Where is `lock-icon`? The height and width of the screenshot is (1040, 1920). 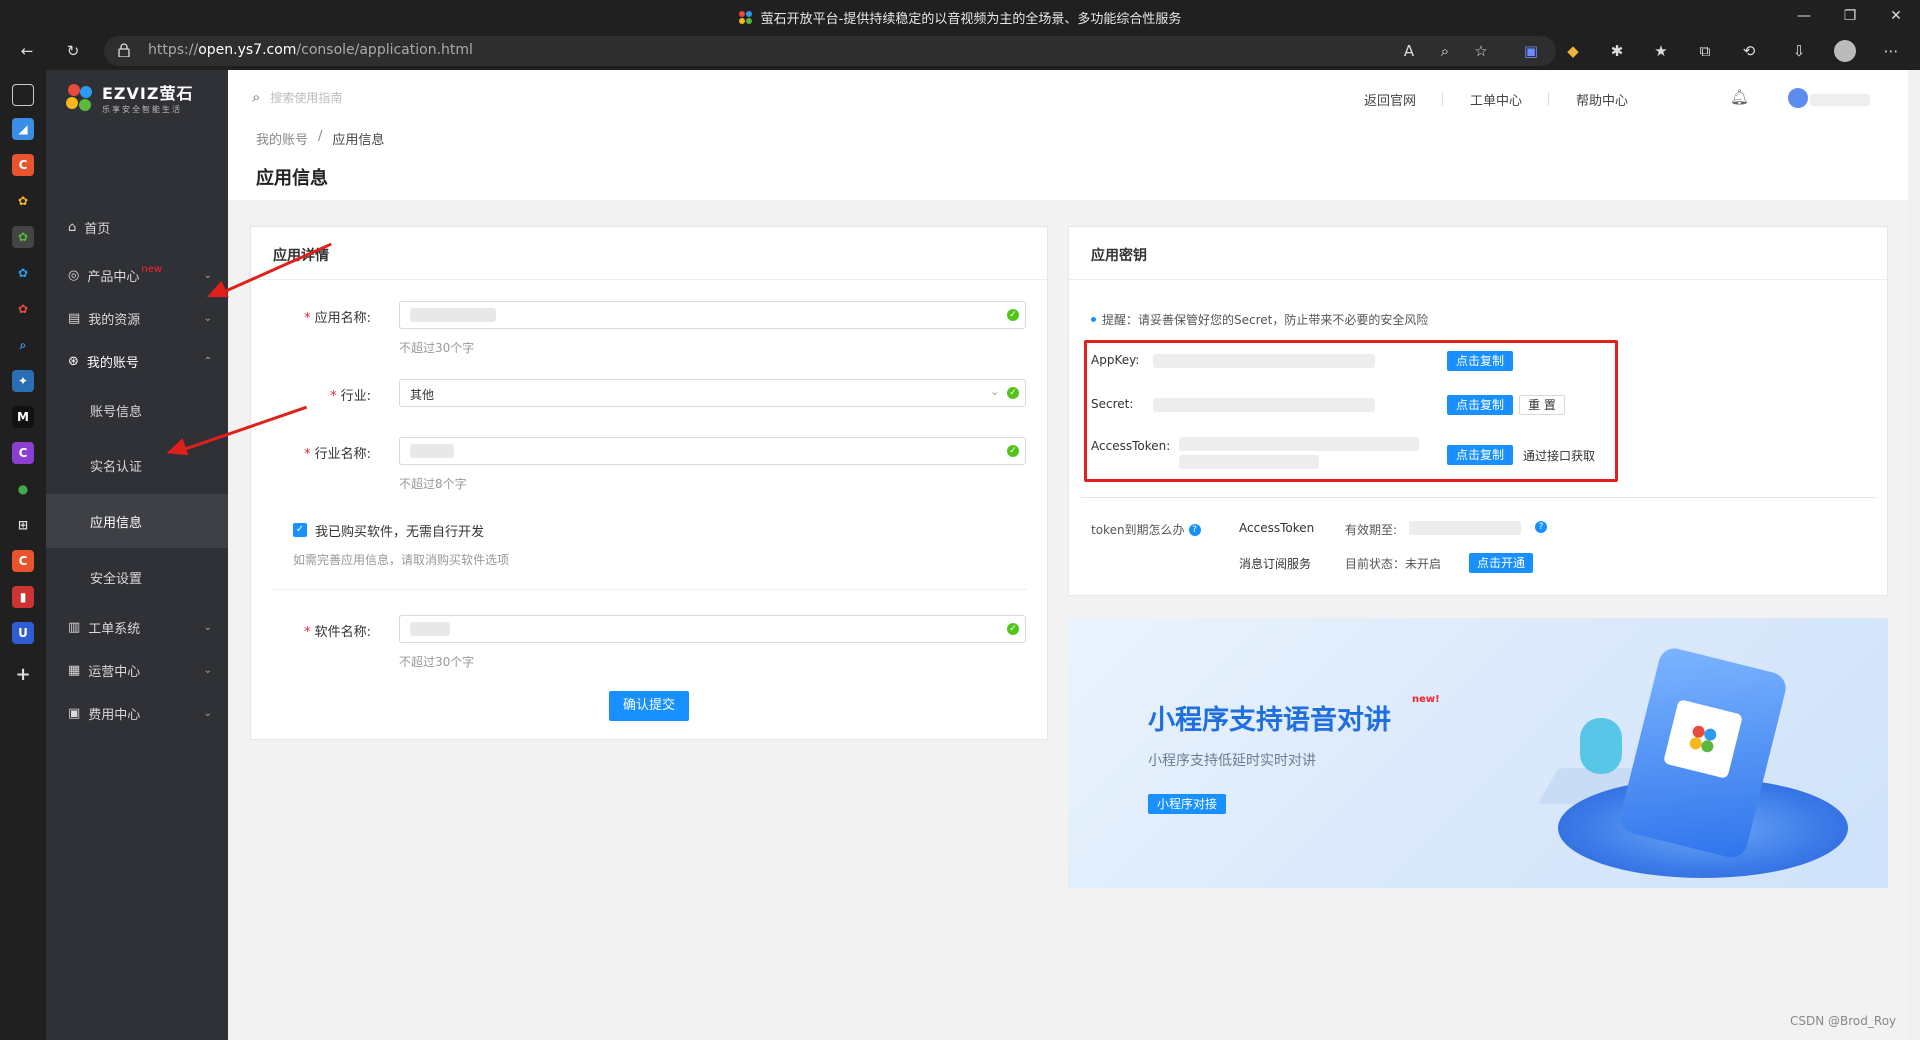 lock-icon is located at coordinates (124, 50).